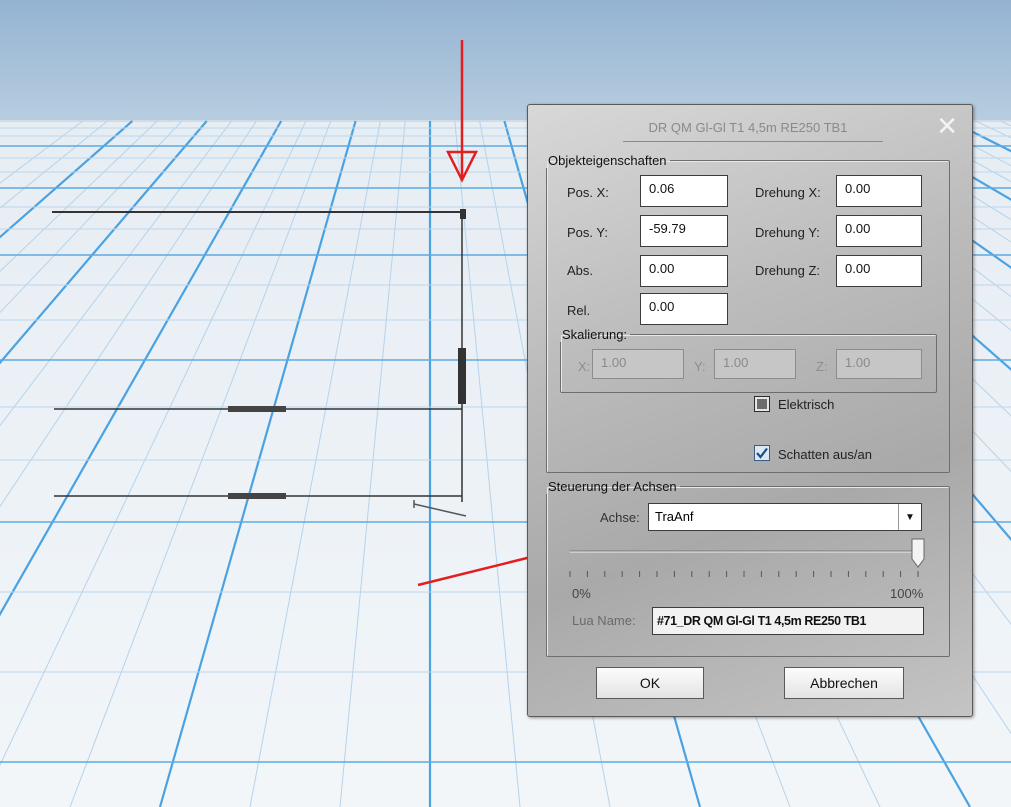 The image size is (1011, 807). I want to click on insulator-middle, so click(257, 409).